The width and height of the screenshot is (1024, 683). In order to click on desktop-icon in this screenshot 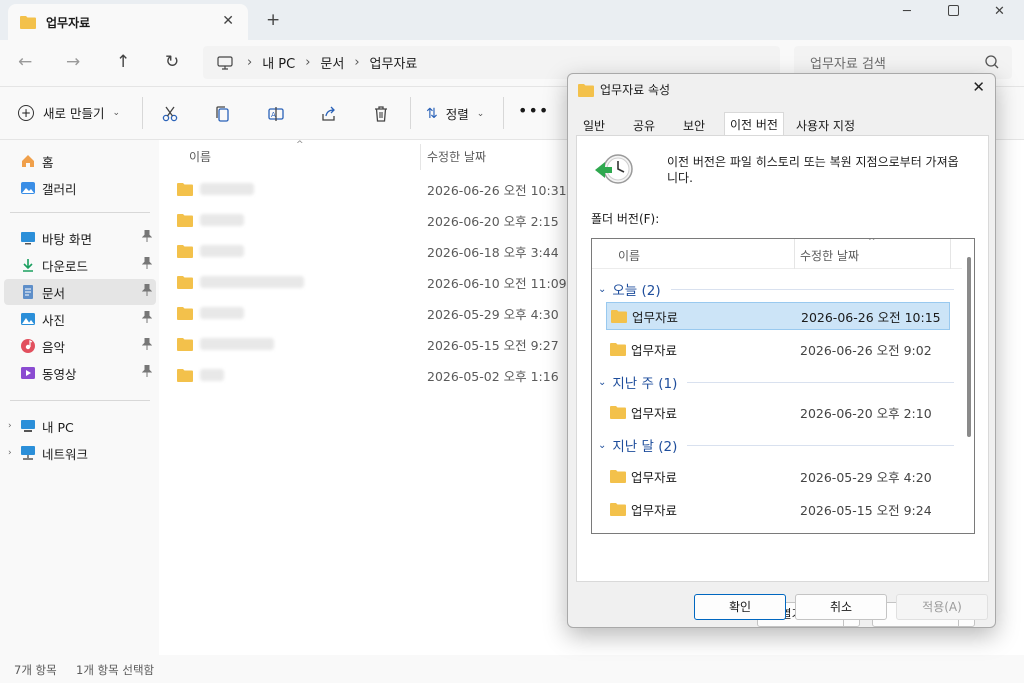, I will do `click(28, 238)`.